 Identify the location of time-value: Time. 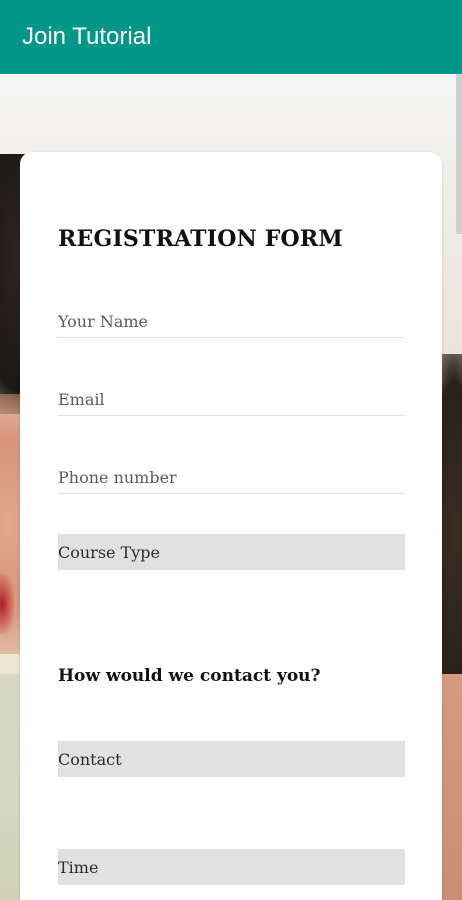
(78, 867).